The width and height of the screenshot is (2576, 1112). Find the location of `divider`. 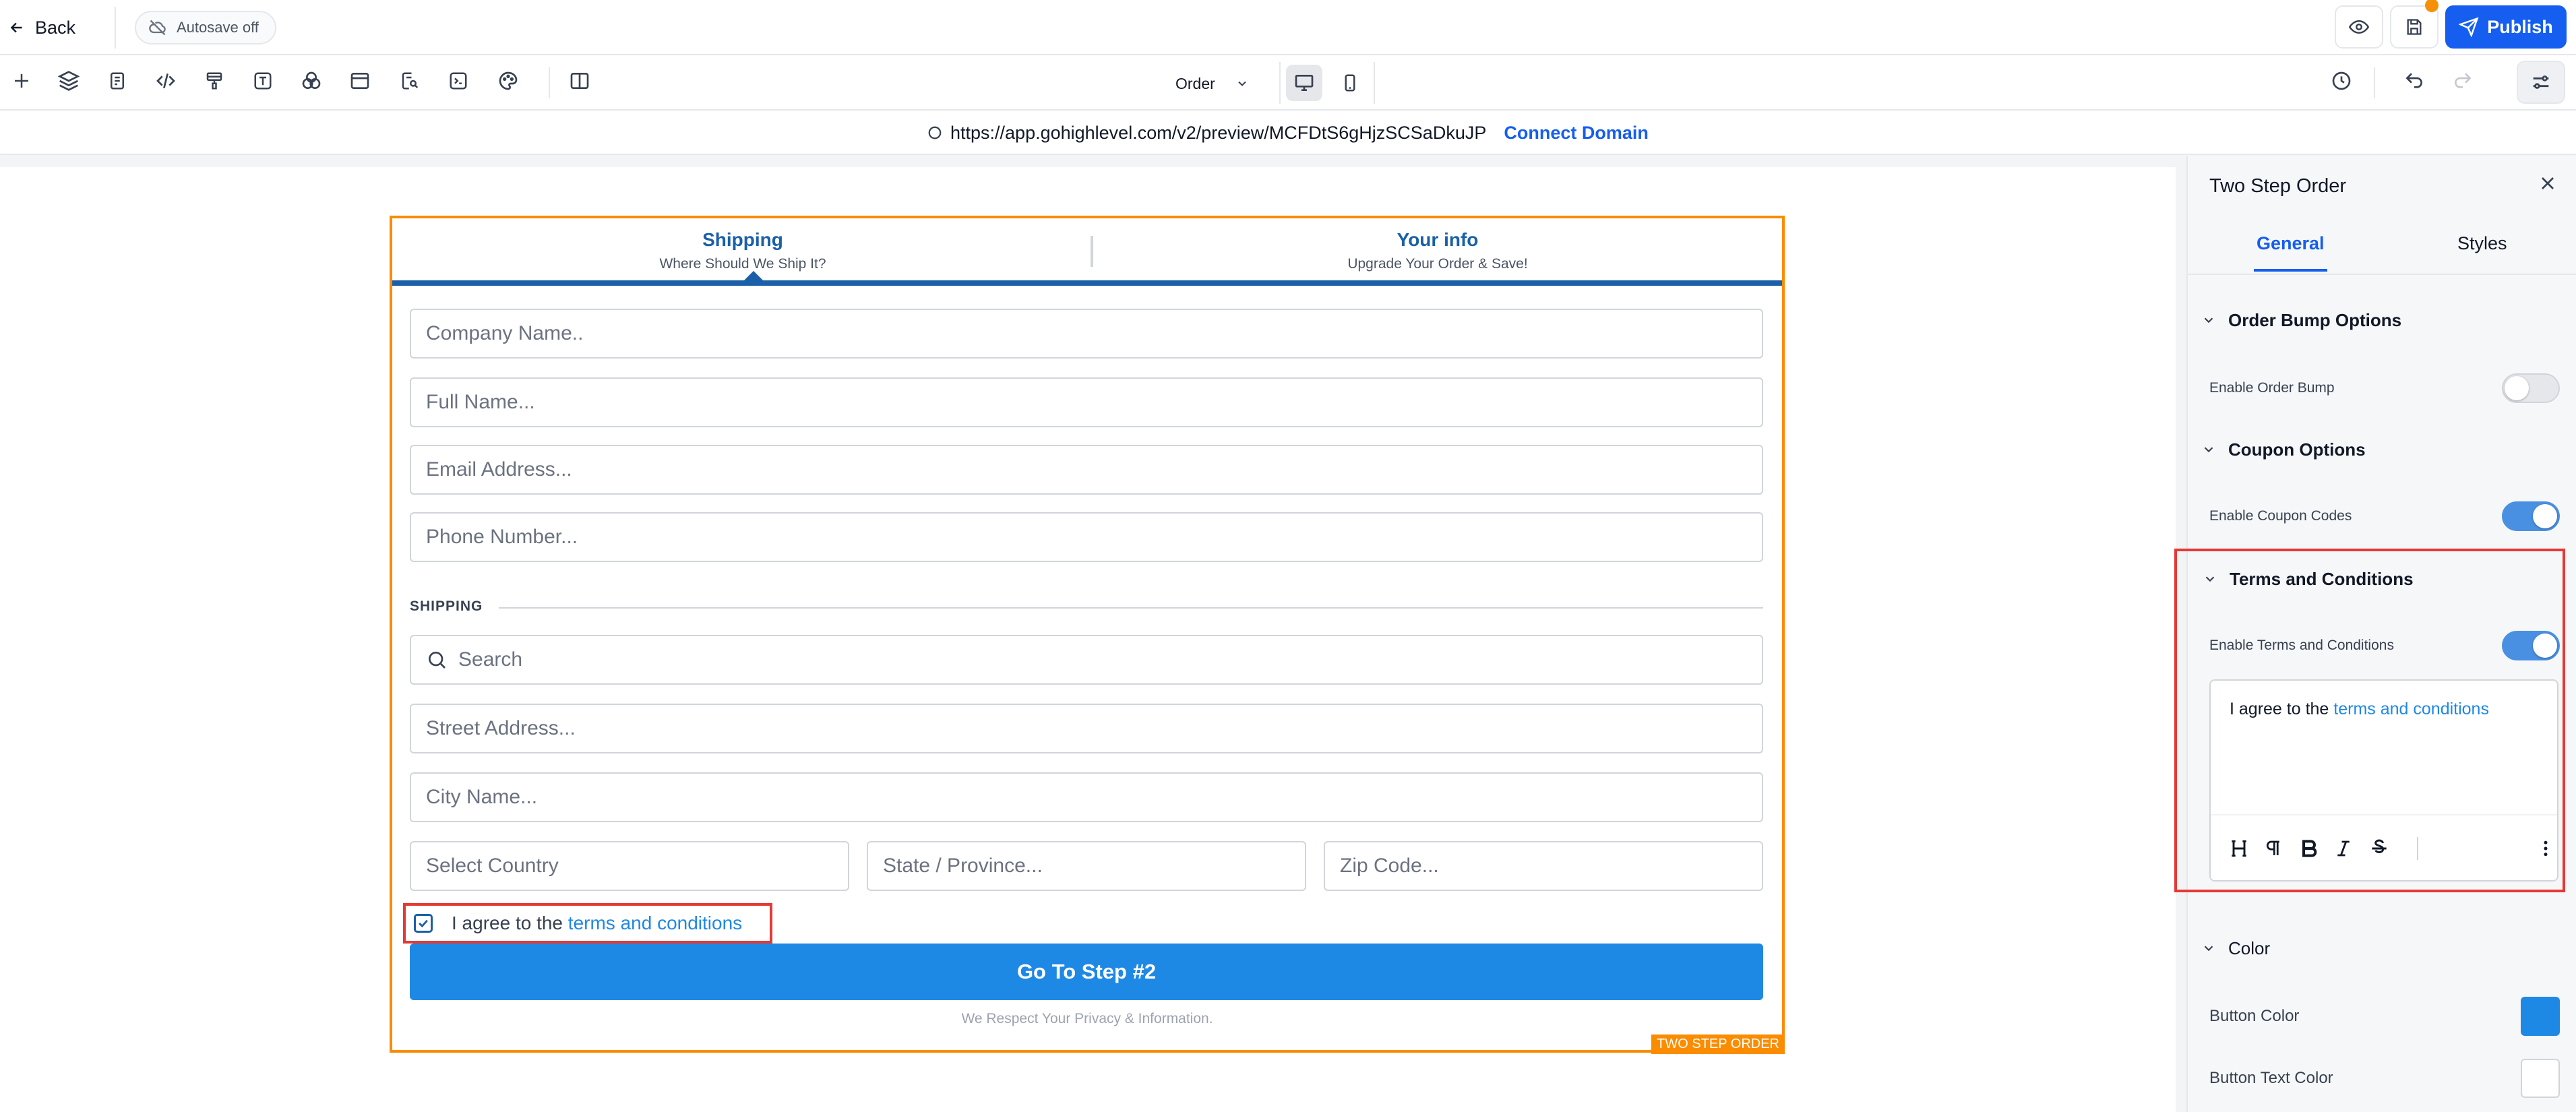

divider is located at coordinates (2374, 82).